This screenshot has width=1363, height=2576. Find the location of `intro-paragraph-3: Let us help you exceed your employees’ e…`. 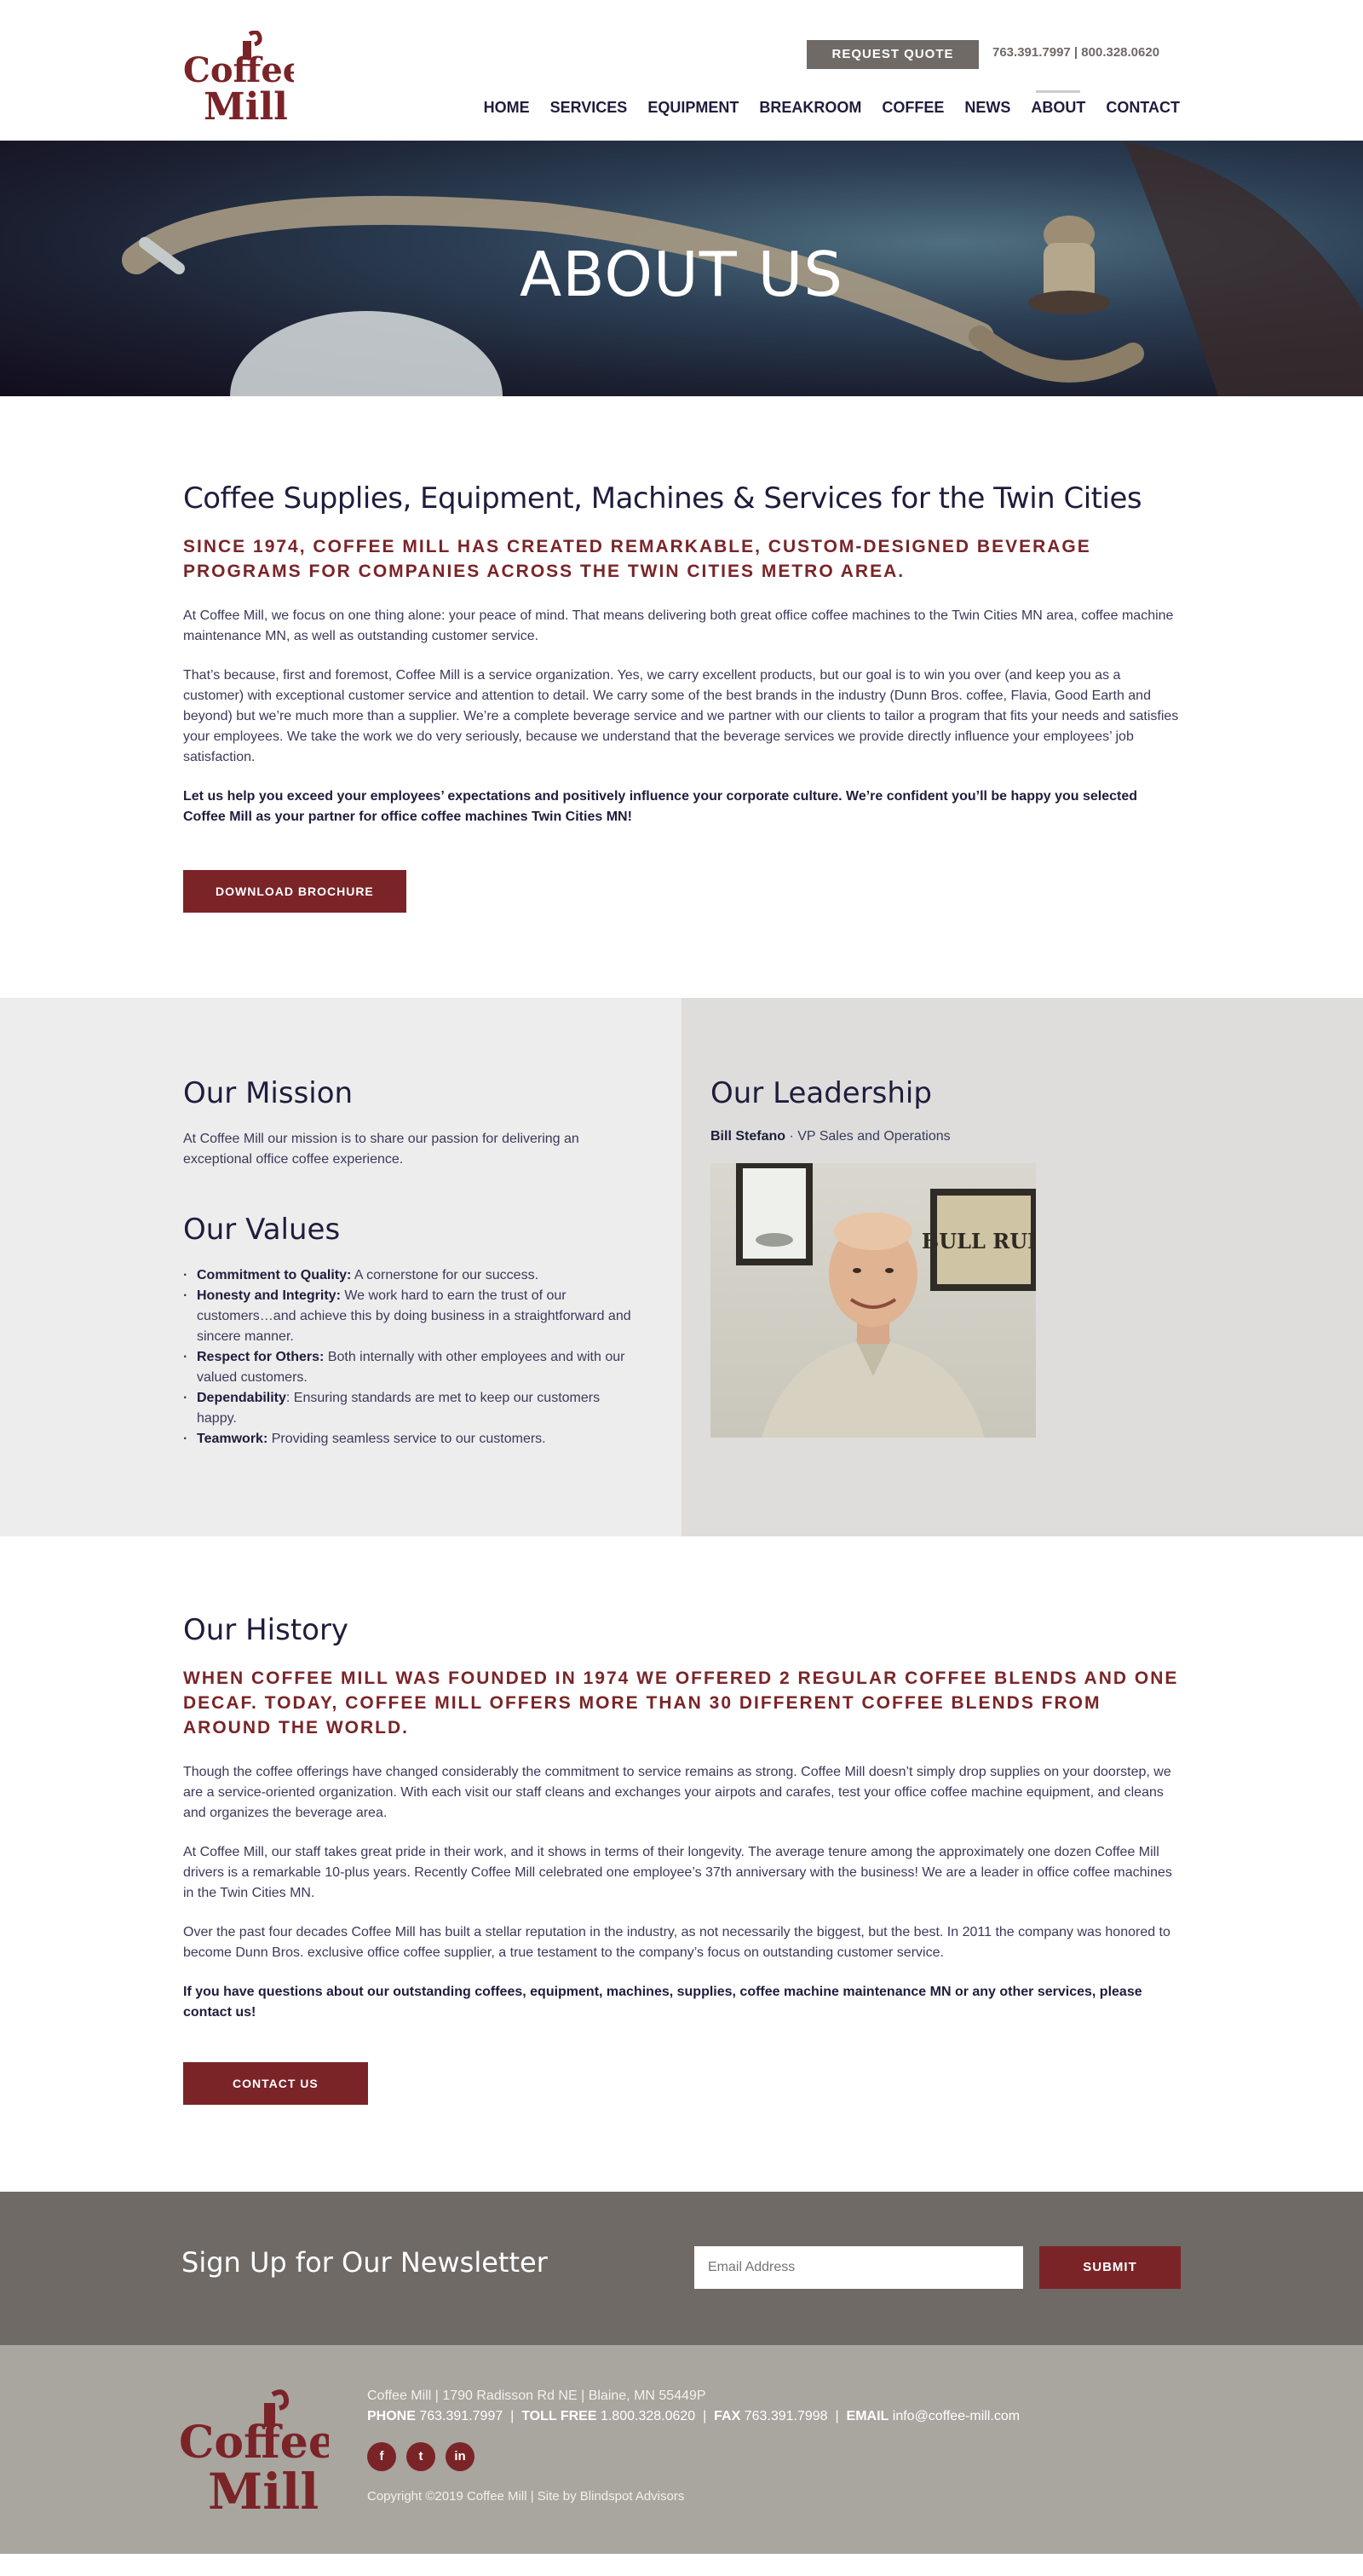

intro-paragraph-3: Let us help you exceed your employees’ e… is located at coordinates (661, 806).